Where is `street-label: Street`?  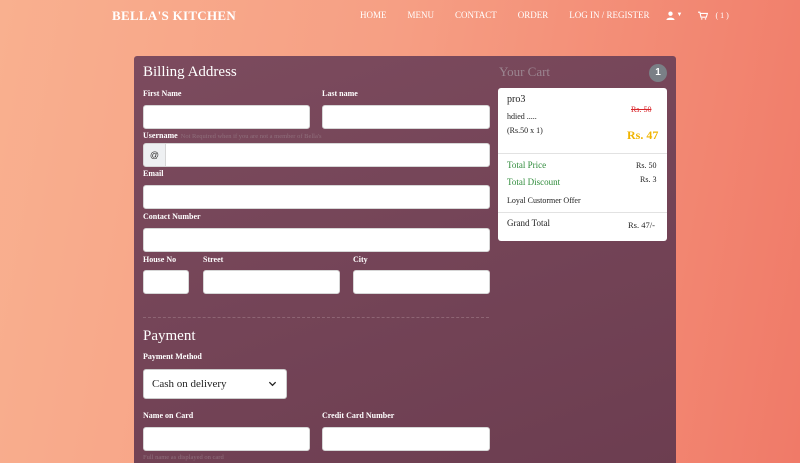 street-label: Street is located at coordinates (213, 259).